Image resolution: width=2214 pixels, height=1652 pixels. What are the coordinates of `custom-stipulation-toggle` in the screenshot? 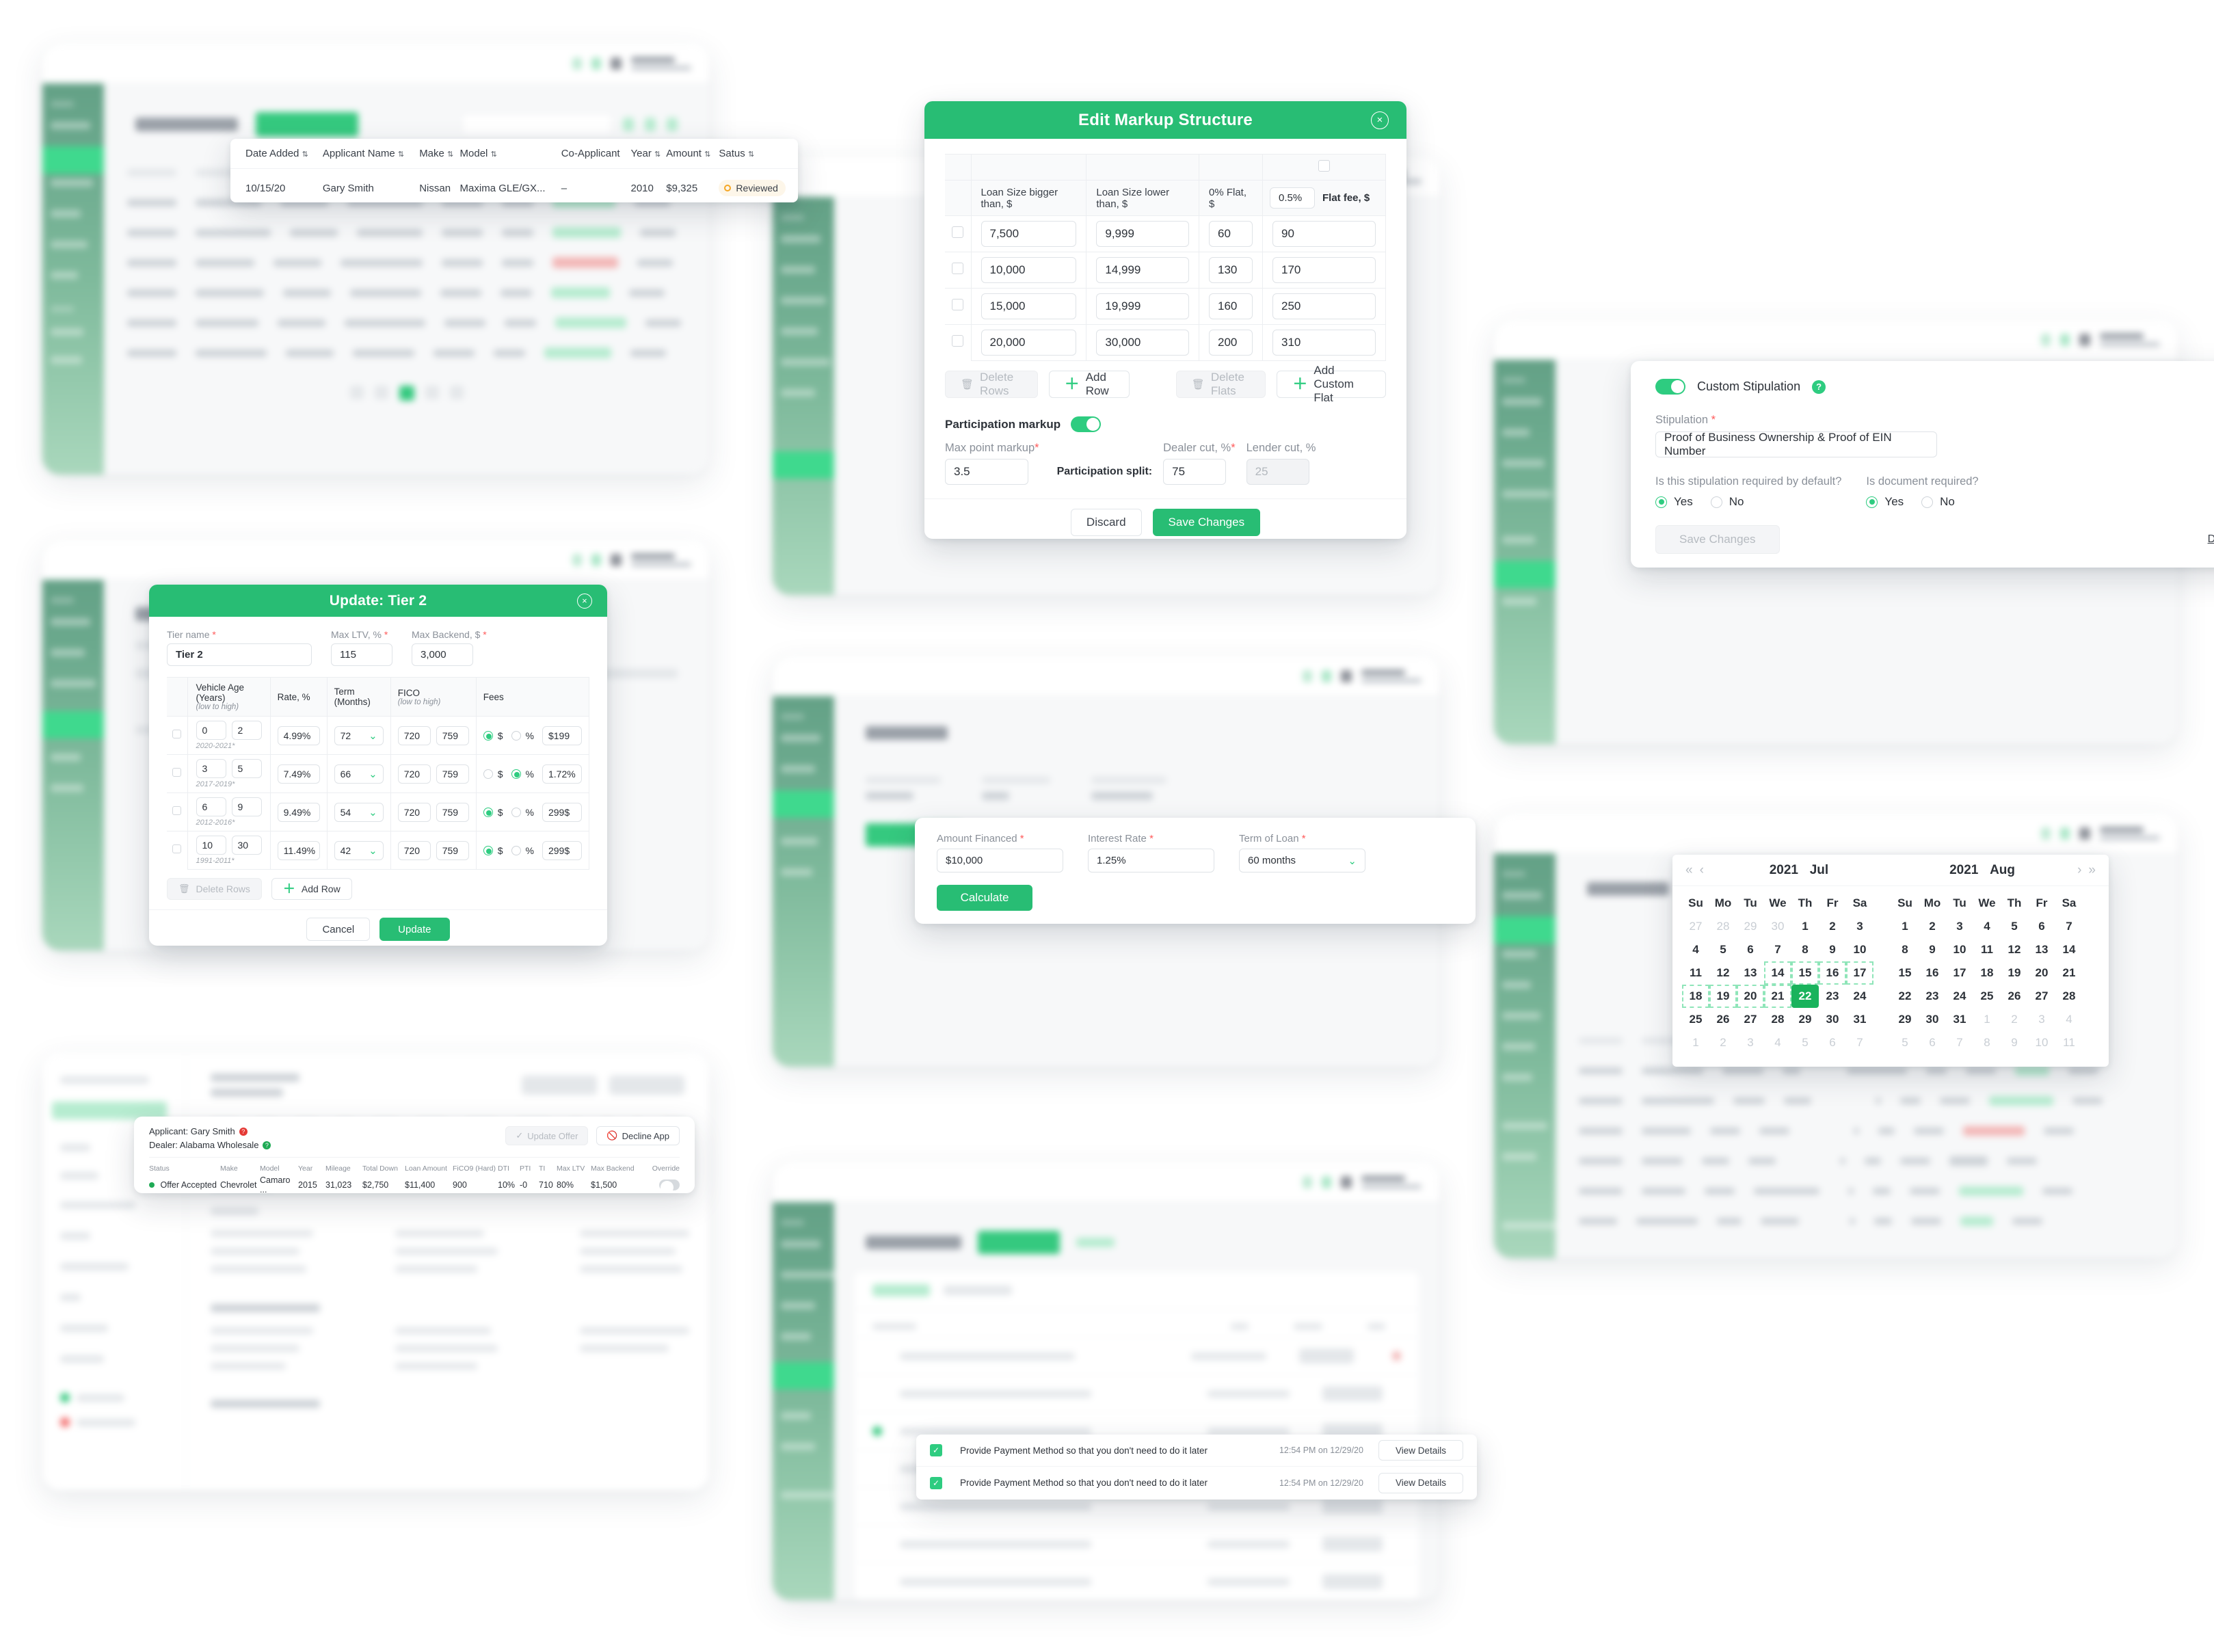 It's located at (1670, 387).